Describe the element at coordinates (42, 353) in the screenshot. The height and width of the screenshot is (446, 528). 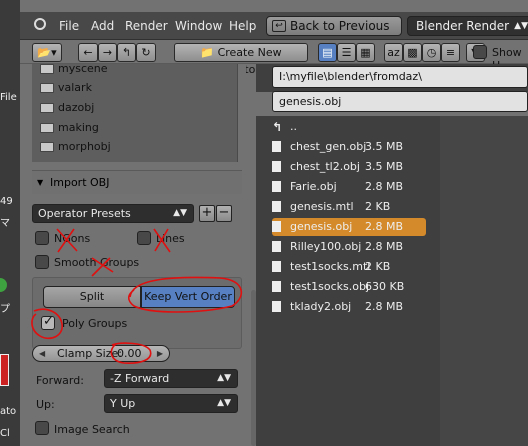
I see `decrement-arrow-icon: ◀` at that location.